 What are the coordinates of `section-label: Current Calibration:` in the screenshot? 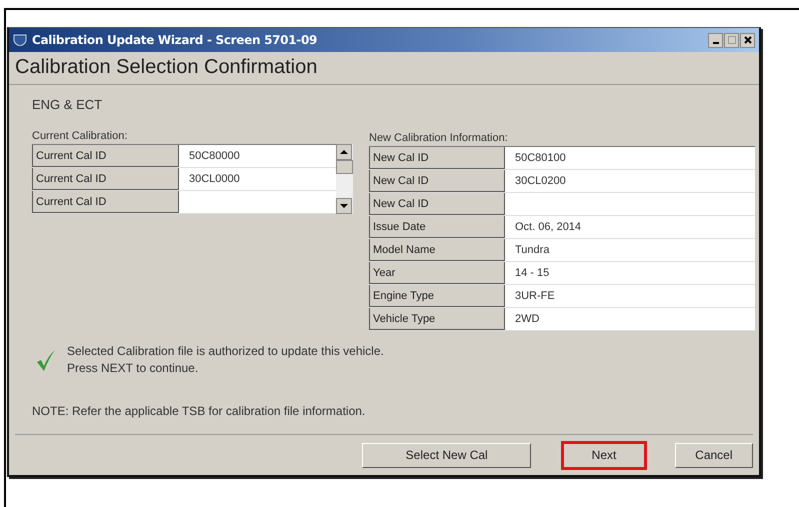 It's located at (80, 136).